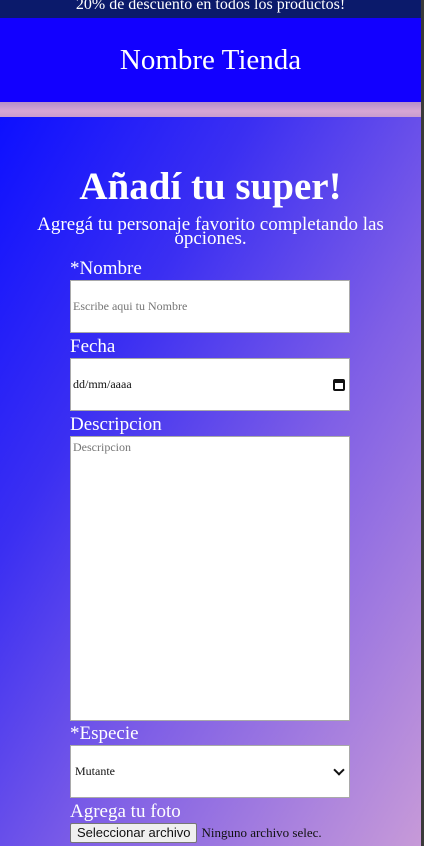  What do you see at coordinates (102, 384) in the screenshot?
I see `date-placeholder: dd/mm/aaaa` at bounding box center [102, 384].